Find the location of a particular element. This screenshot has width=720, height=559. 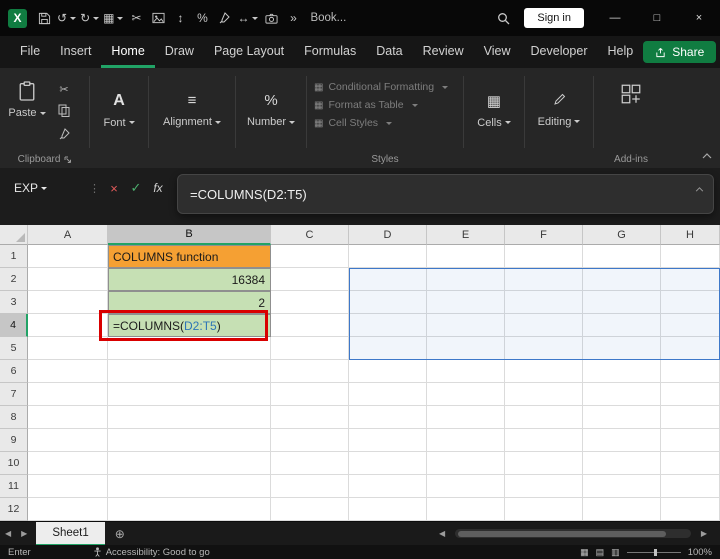

row-header-3: 3 is located at coordinates (14, 302).